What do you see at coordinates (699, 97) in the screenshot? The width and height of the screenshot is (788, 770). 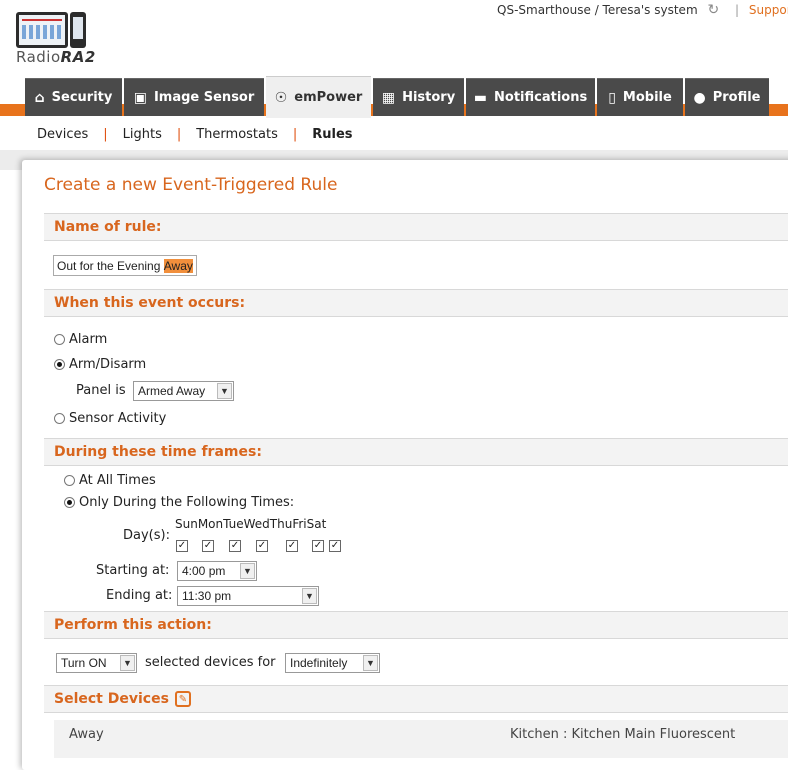 I see `user-icon: ●` at bounding box center [699, 97].